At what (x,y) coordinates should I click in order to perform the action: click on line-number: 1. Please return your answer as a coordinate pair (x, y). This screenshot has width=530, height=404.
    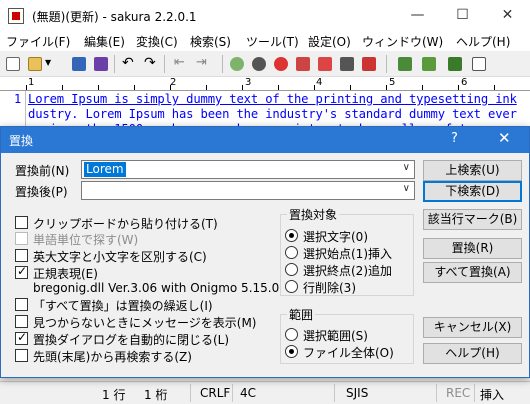
    Looking at the image, I should click on (18, 99).